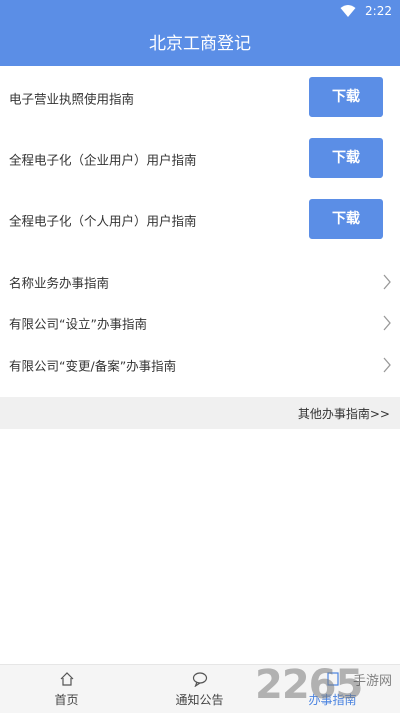 The image size is (400, 713). What do you see at coordinates (348, 11) in the screenshot?
I see `wifi-icon` at bounding box center [348, 11].